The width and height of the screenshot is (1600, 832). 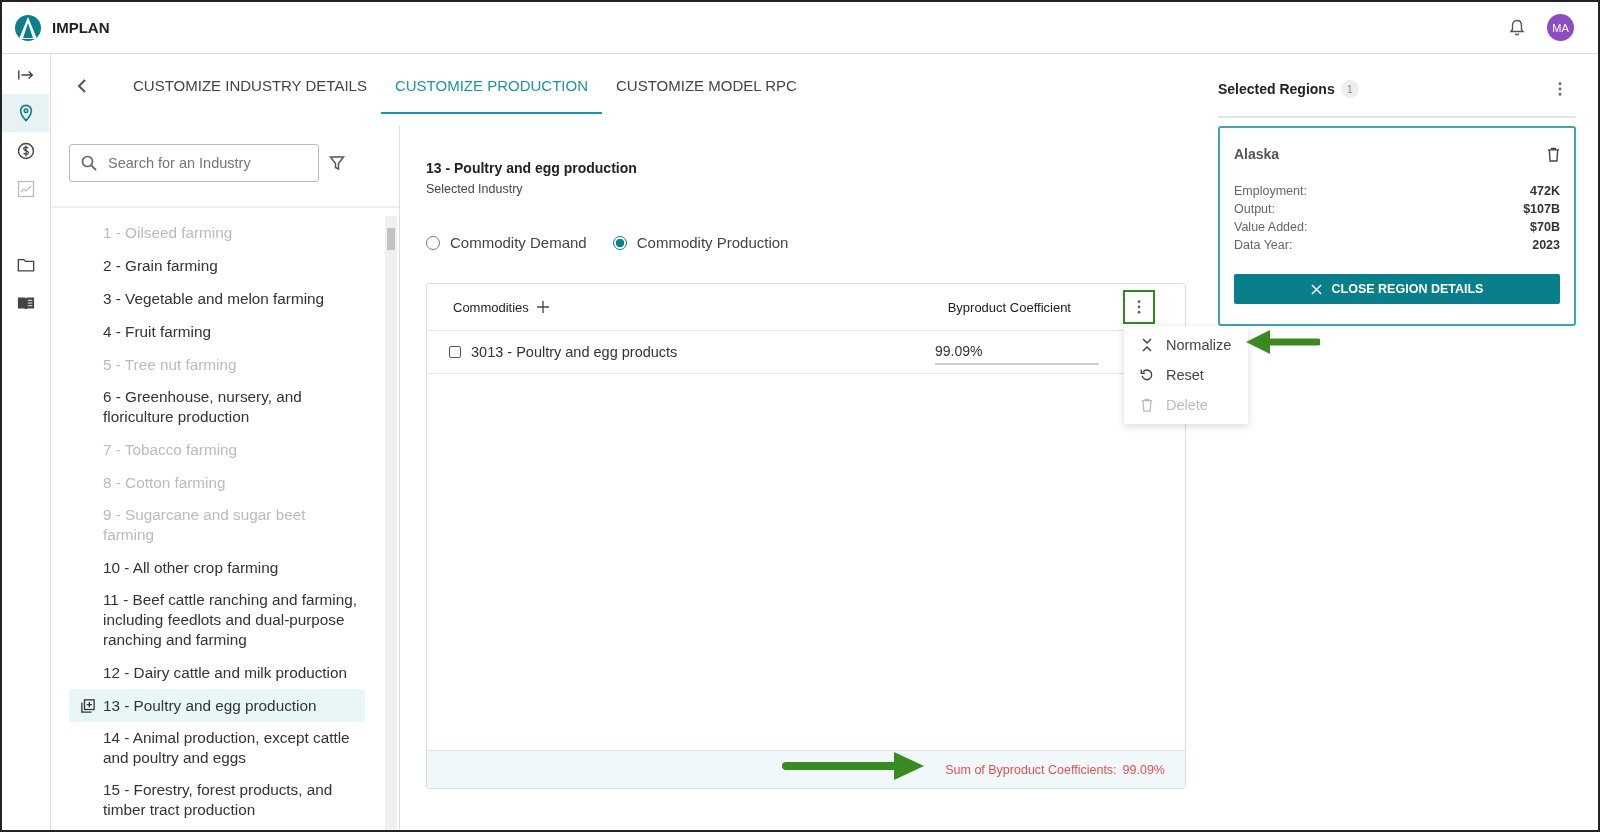 What do you see at coordinates (491, 307) in the screenshot?
I see `column-header: Commodities` at bounding box center [491, 307].